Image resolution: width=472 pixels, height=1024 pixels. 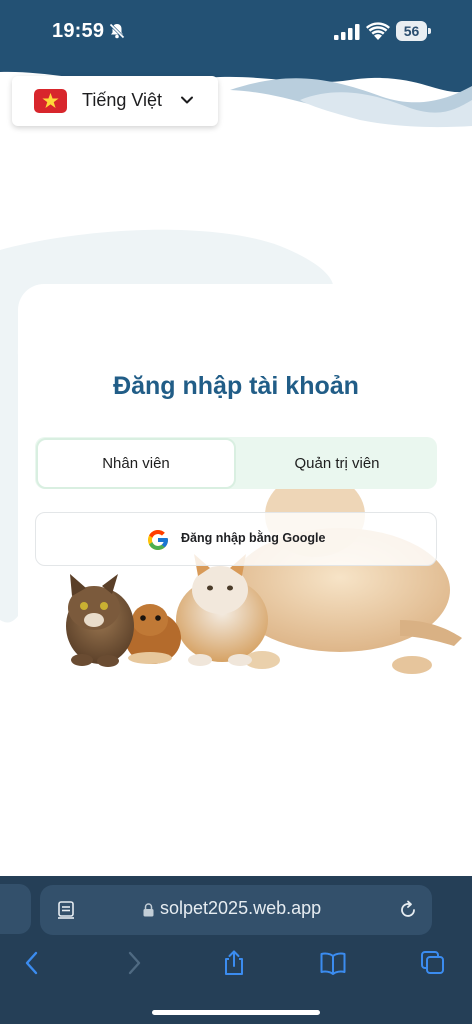 I want to click on bookmarks-icon, so click(x=333, y=963).